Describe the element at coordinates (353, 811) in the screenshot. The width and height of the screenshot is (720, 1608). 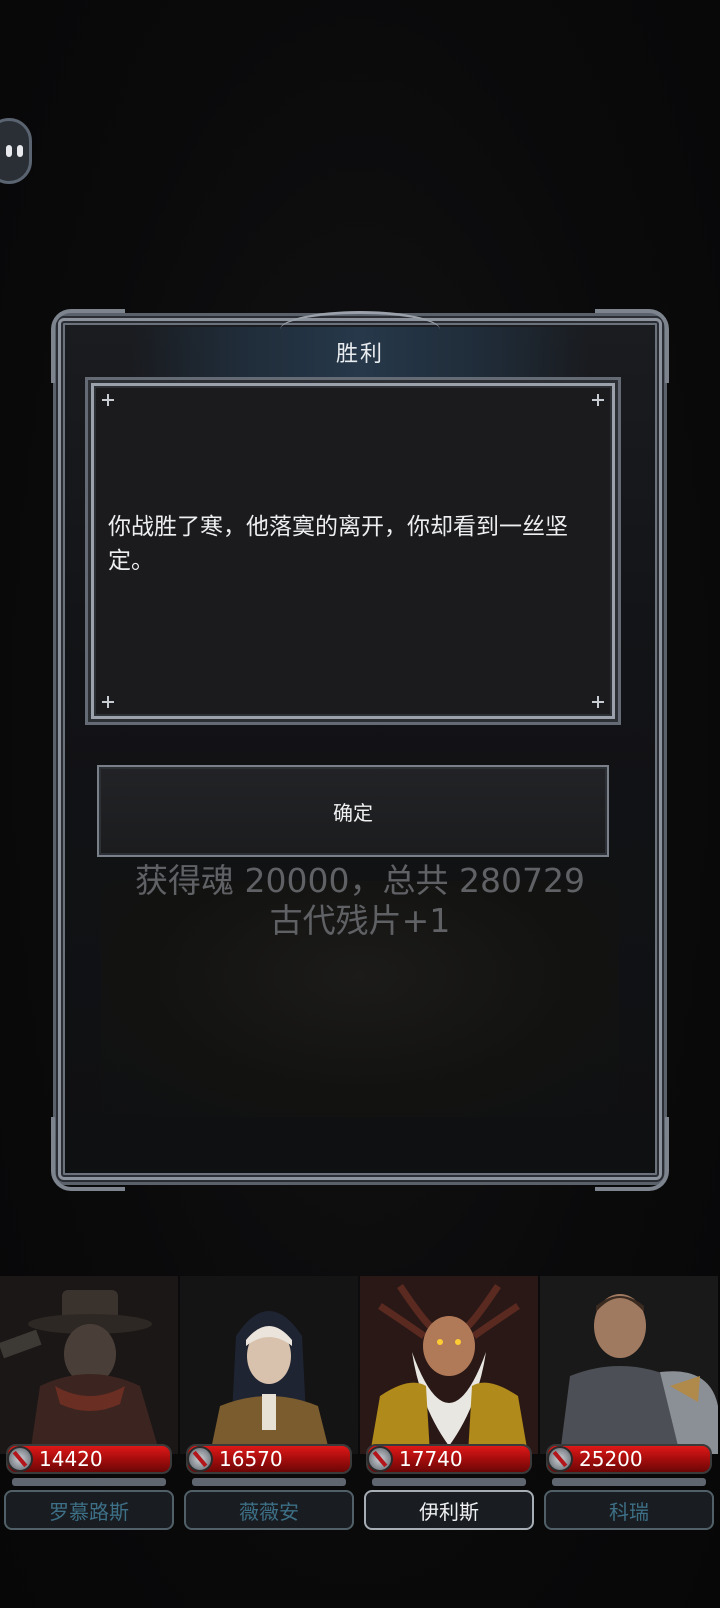
I see `confirm-button: 确定` at that location.